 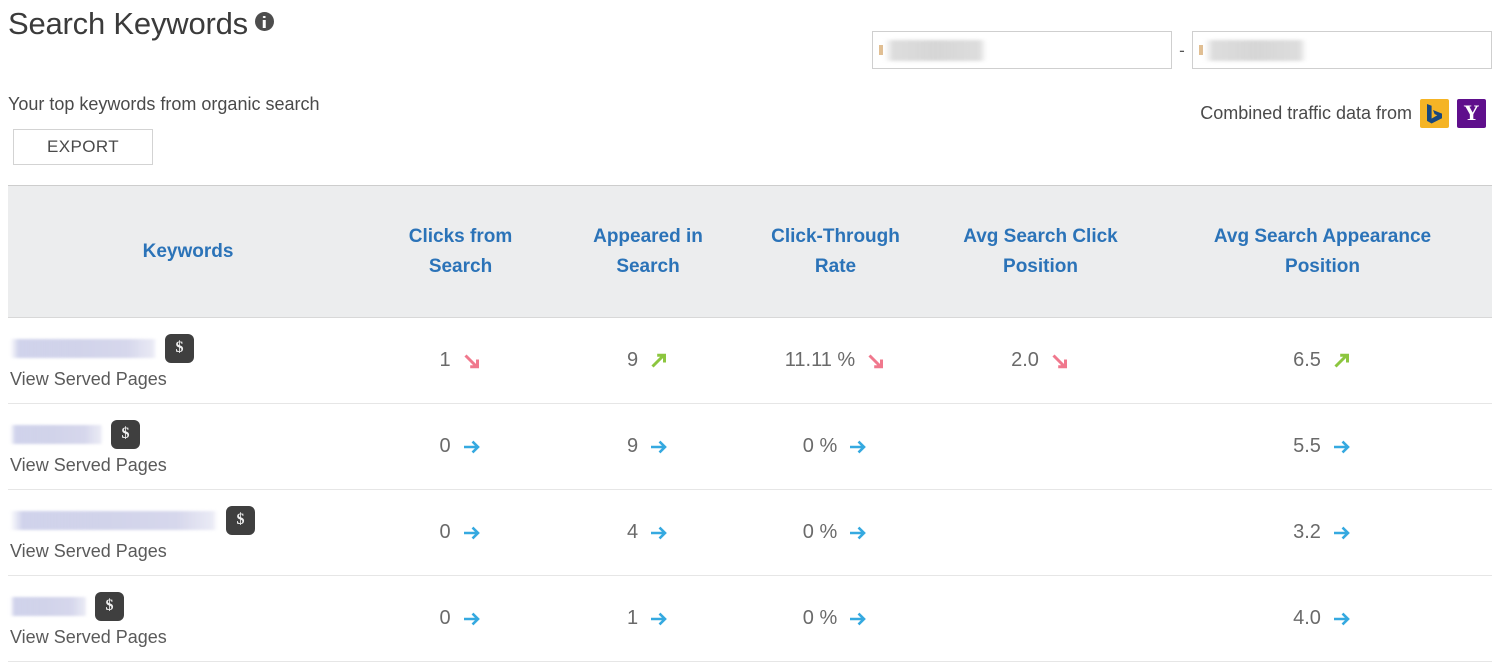 What do you see at coordinates (1322, 266) in the screenshot?
I see `column-header-app-pos-line2: Position` at bounding box center [1322, 266].